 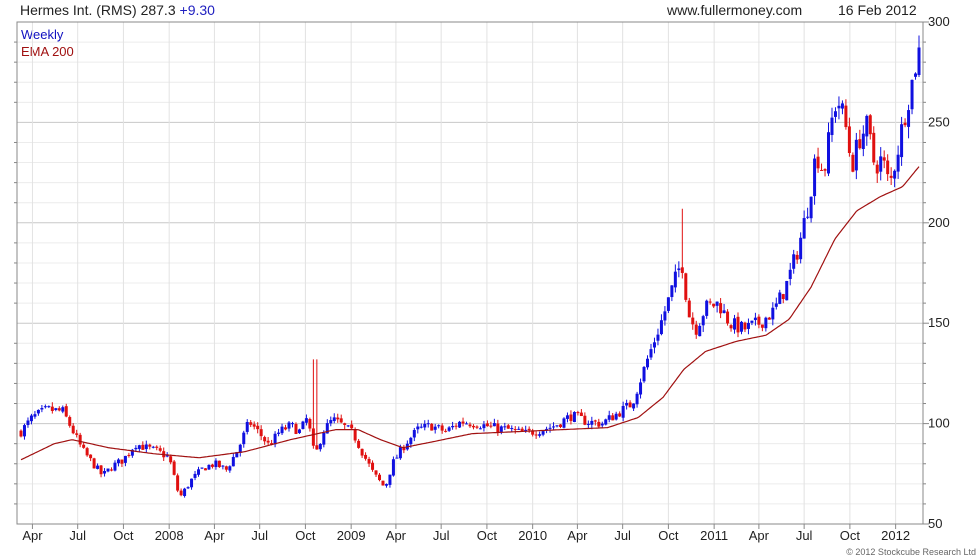 I want to click on x-tick-label: 2008, so click(x=169, y=535).